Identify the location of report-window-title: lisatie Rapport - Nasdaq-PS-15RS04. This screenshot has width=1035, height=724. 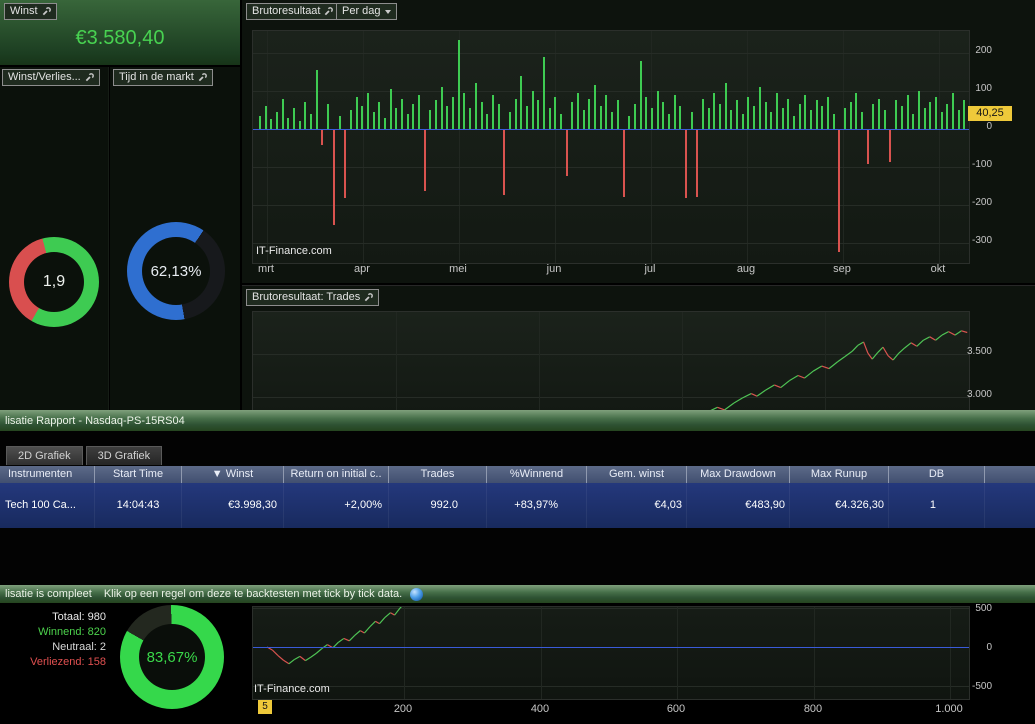
(95, 420).